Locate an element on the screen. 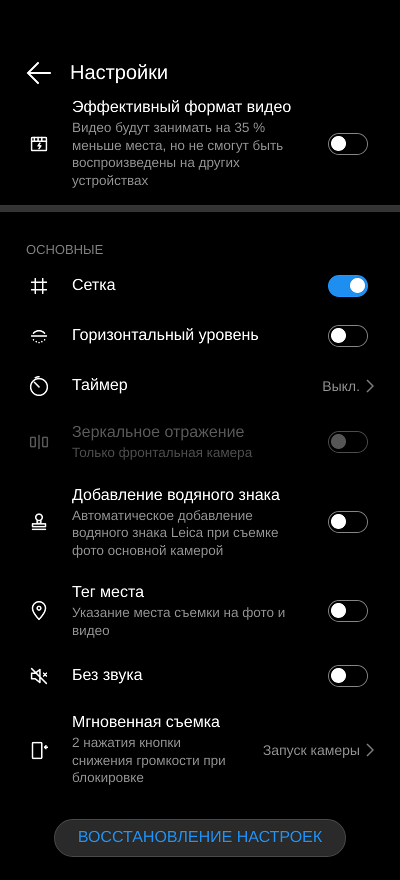  setting-title: Зеркальное отражение is located at coordinates (159, 433).